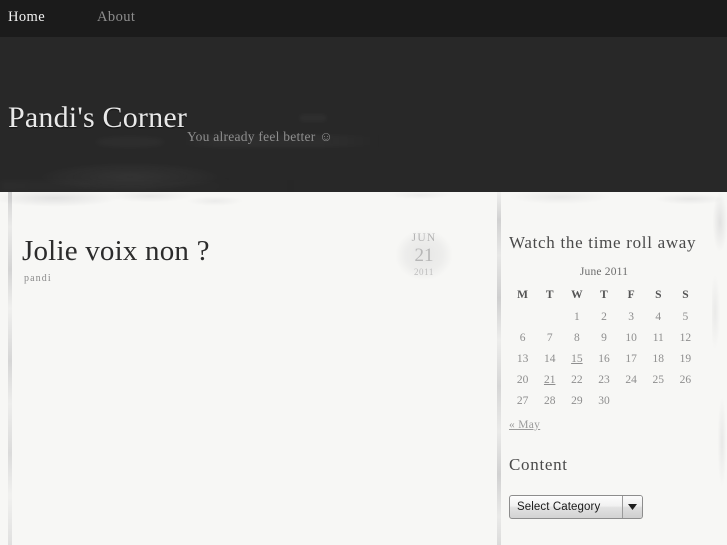  Describe the element at coordinates (685, 358) in the screenshot. I see `calendar-day-19: 19` at that location.